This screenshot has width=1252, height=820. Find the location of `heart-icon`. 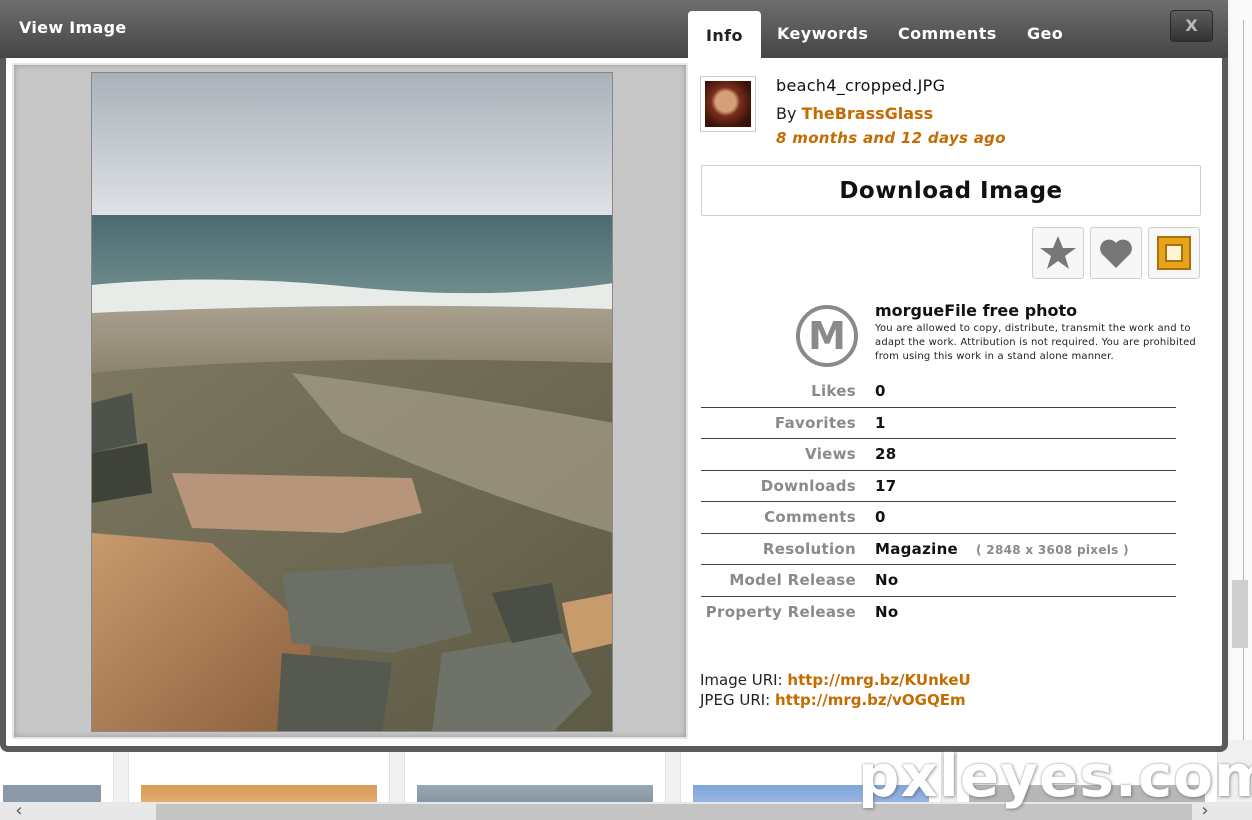

heart-icon is located at coordinates (1116, 253).